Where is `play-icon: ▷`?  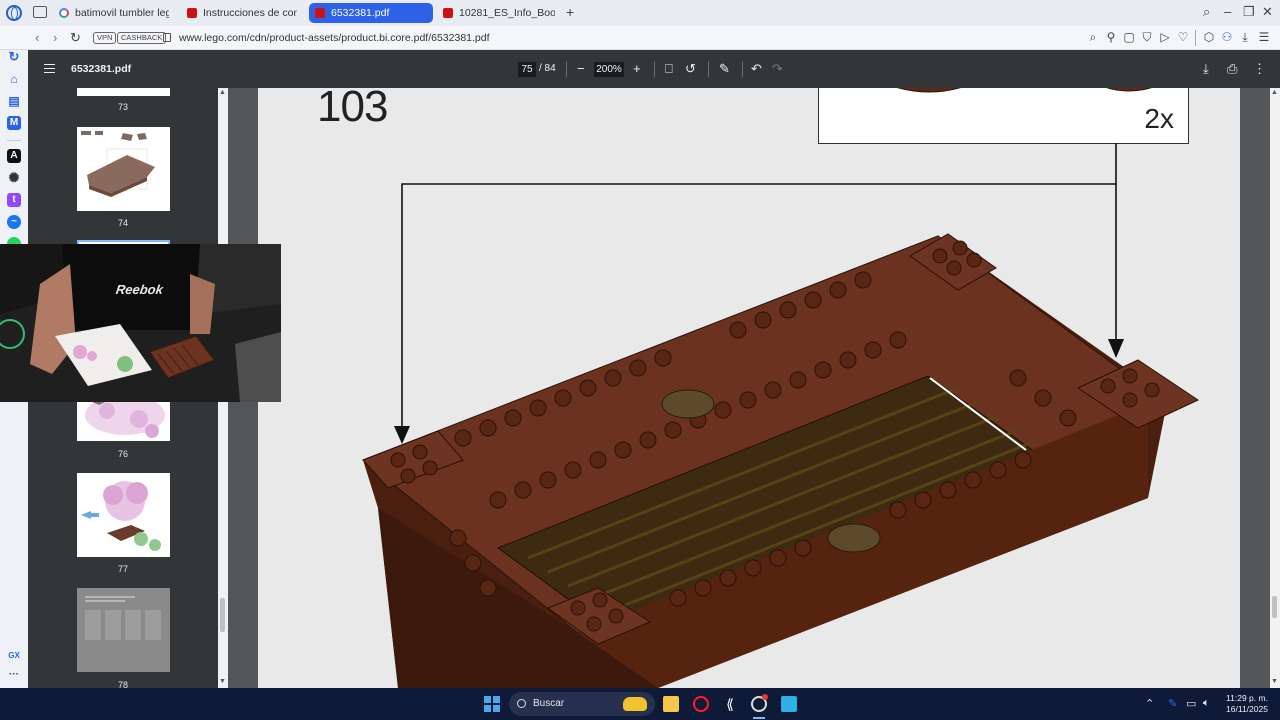 play-icon: ▷ is located at coordinates (1165, 37).